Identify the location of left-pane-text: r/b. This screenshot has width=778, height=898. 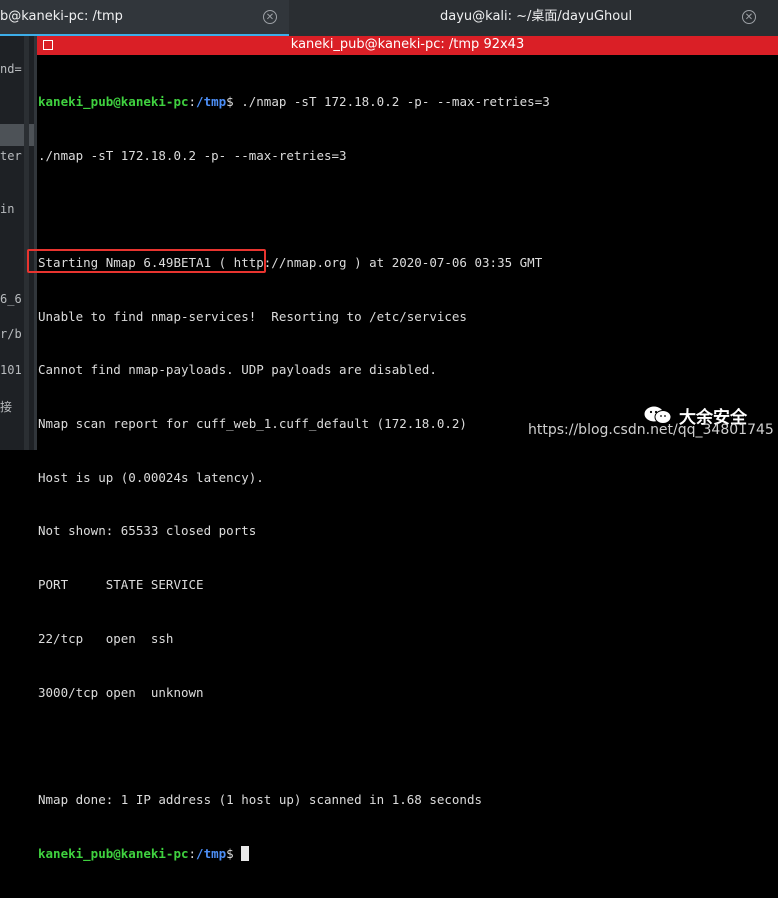
(11, 334).